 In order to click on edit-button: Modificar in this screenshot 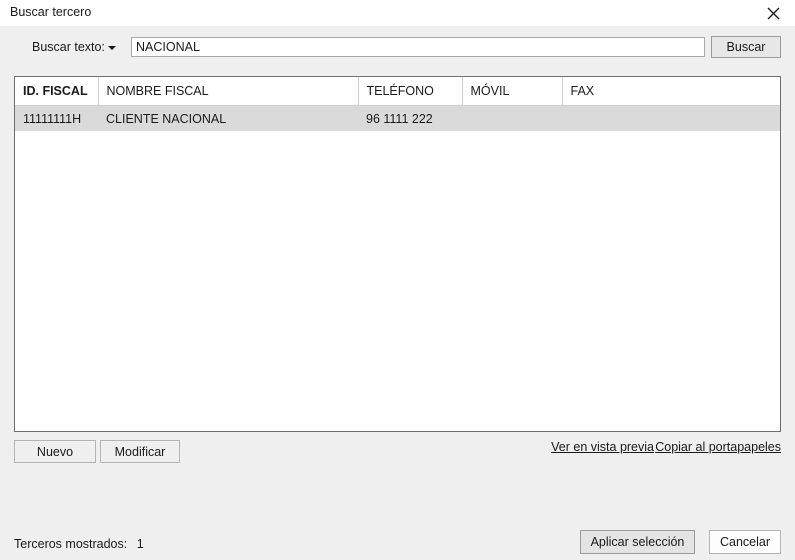, I will do `click(140, 451)`.